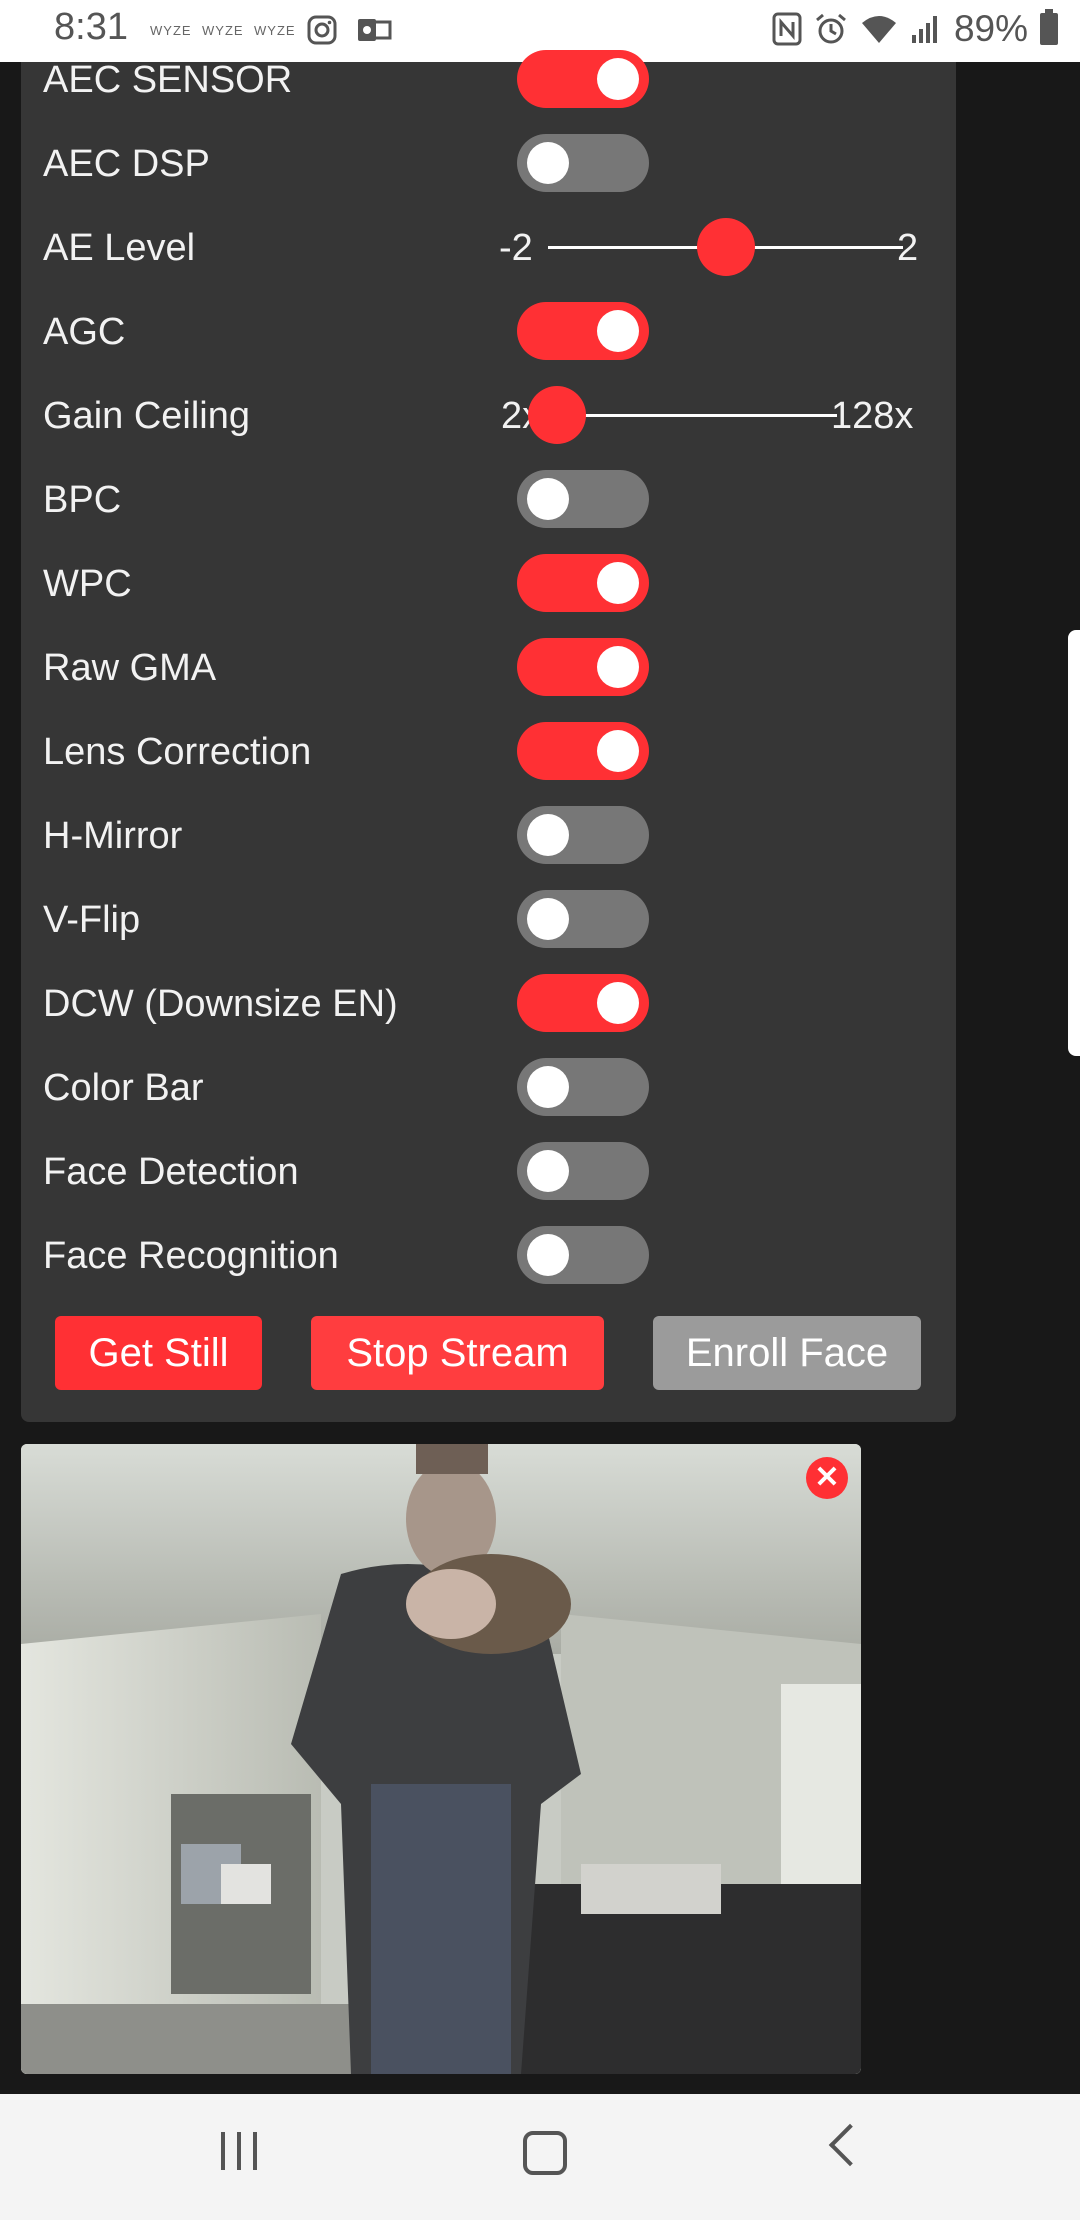 This screenshot has height=2220, width=1080. Describe the element at coordinates (583, 919) in the screenshot. I see `v-flip-toggle` at that location.